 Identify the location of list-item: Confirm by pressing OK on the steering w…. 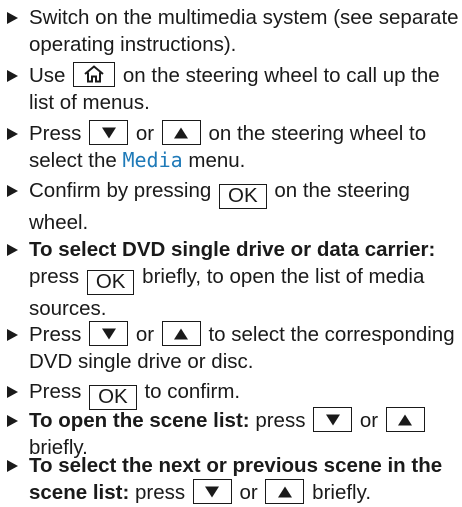
(233, 206).